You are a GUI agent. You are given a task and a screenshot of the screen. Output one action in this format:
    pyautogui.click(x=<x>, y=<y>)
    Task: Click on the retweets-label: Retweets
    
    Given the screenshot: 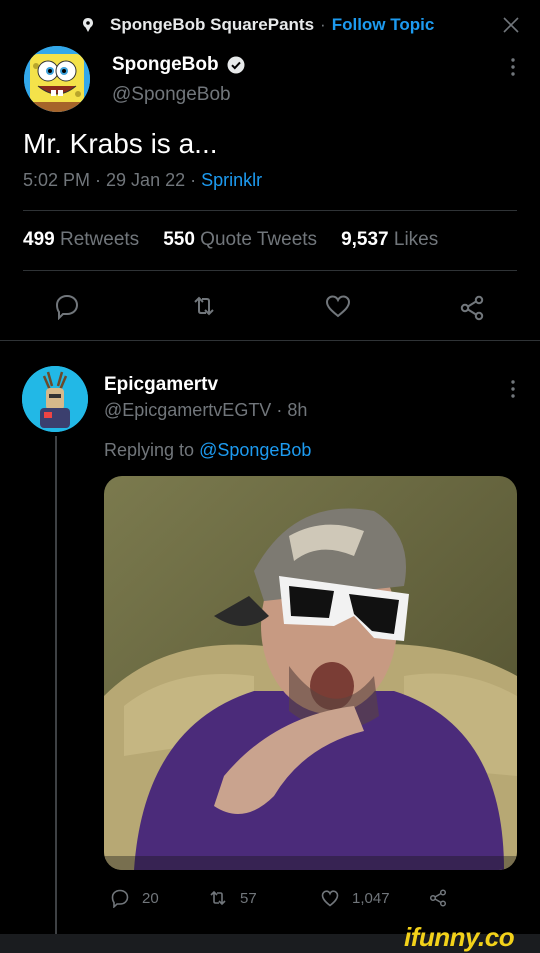 What is the action you would take?
    pyautogui.click(x=99, y=239)
    